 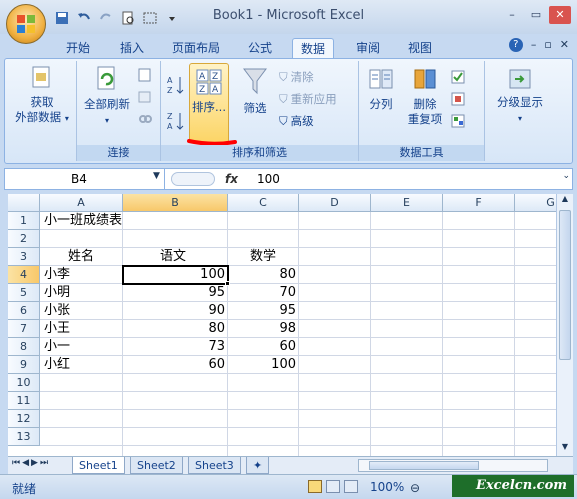 What do you see at coordinates (263, 347) in the screenshot?
I see `cell-c8: 60` at bounding box center [263, 347].